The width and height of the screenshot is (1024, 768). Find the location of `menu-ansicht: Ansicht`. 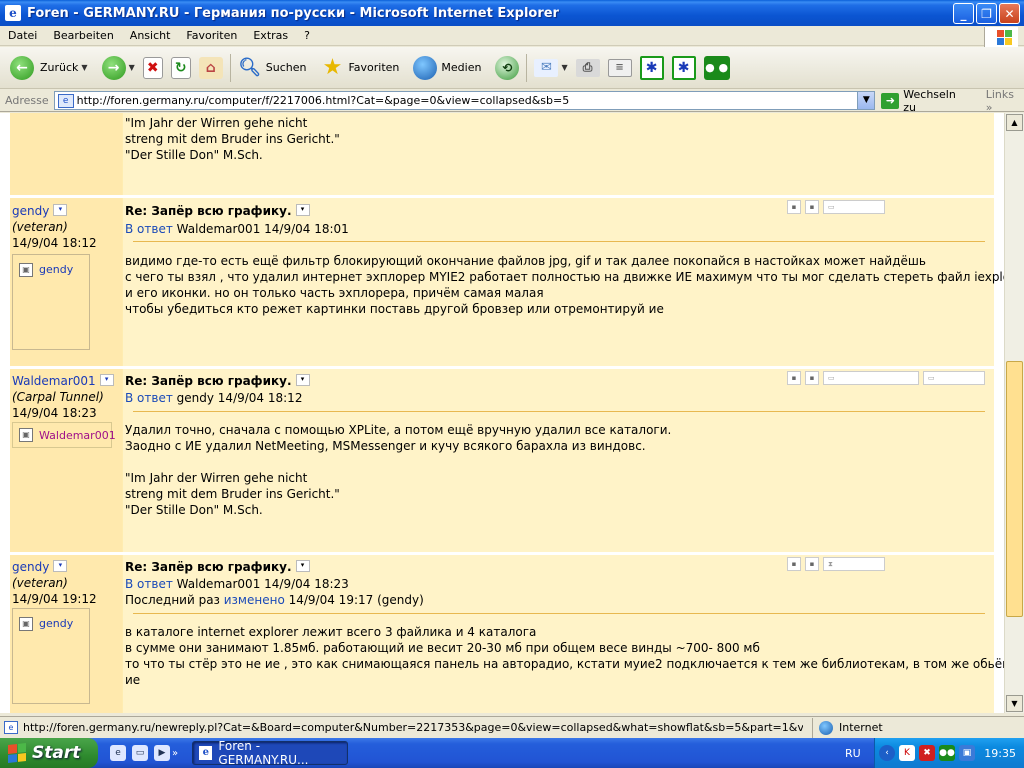

menu-ansicht: Ansicht is located at coordinates (150, 35).